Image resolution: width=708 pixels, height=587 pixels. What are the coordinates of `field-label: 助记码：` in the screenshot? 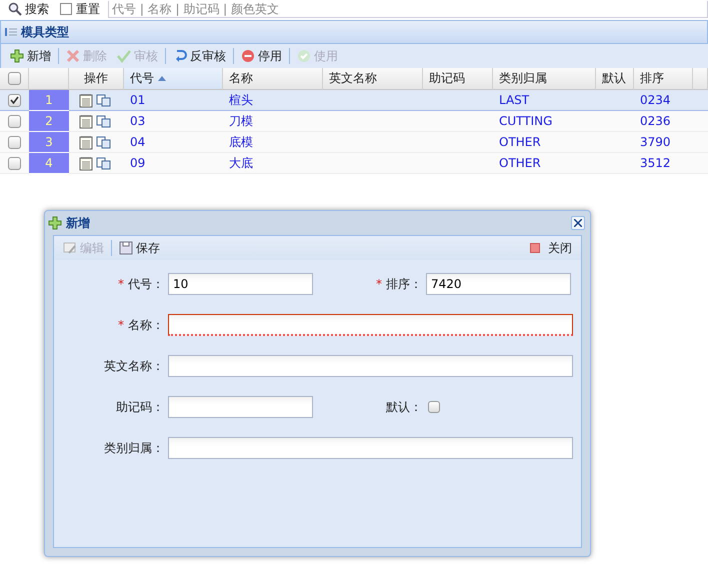 It's located at (139, 407).